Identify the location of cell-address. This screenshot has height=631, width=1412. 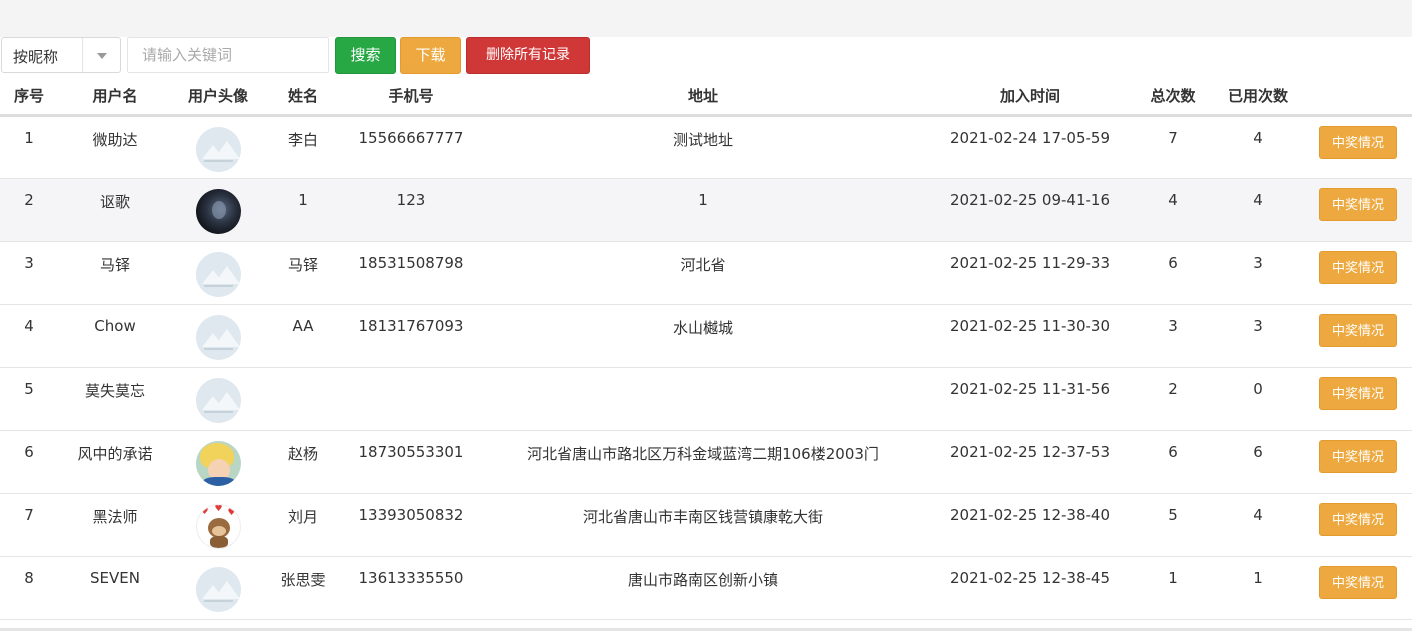
(703, 399).